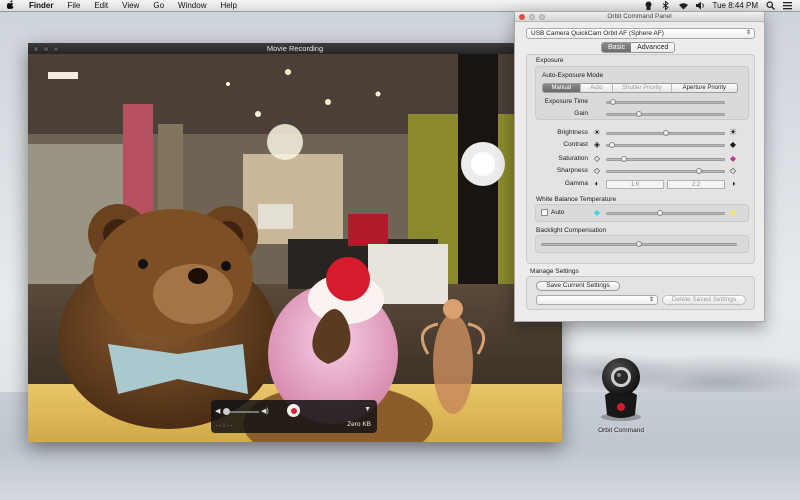 The image size is (800, 500). What do you see at coordinates (558, 212) in the screenshot?
I see `white-balance-auto-label: Auto` at bounding box center [558, 212].